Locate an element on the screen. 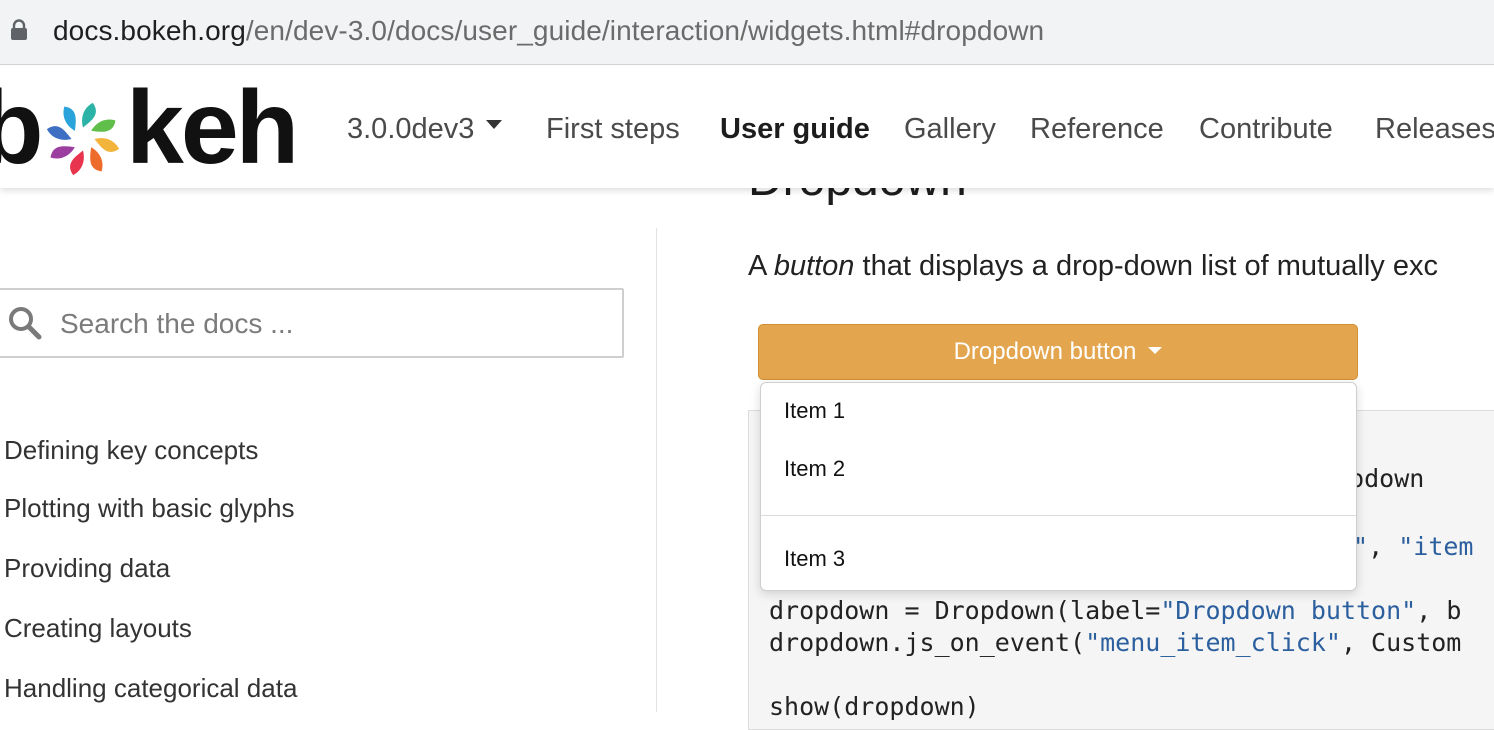  code-text: dropdown = Dropdown(label= is located at coordinates (965, 610).